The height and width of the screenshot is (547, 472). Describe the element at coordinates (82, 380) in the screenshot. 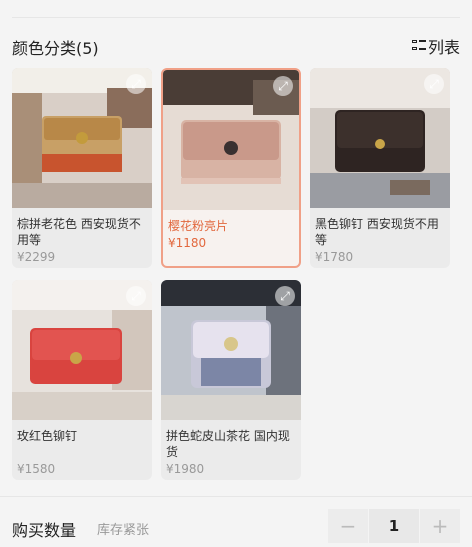

I see `color-option-card: ⤢ 玫红色铆钉 ¥1580` at that location.